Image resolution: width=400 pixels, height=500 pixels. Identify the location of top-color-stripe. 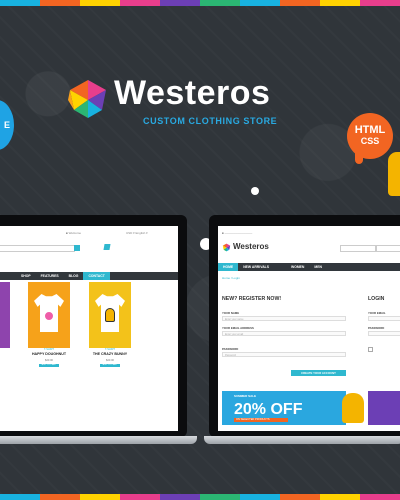
(200, 3).